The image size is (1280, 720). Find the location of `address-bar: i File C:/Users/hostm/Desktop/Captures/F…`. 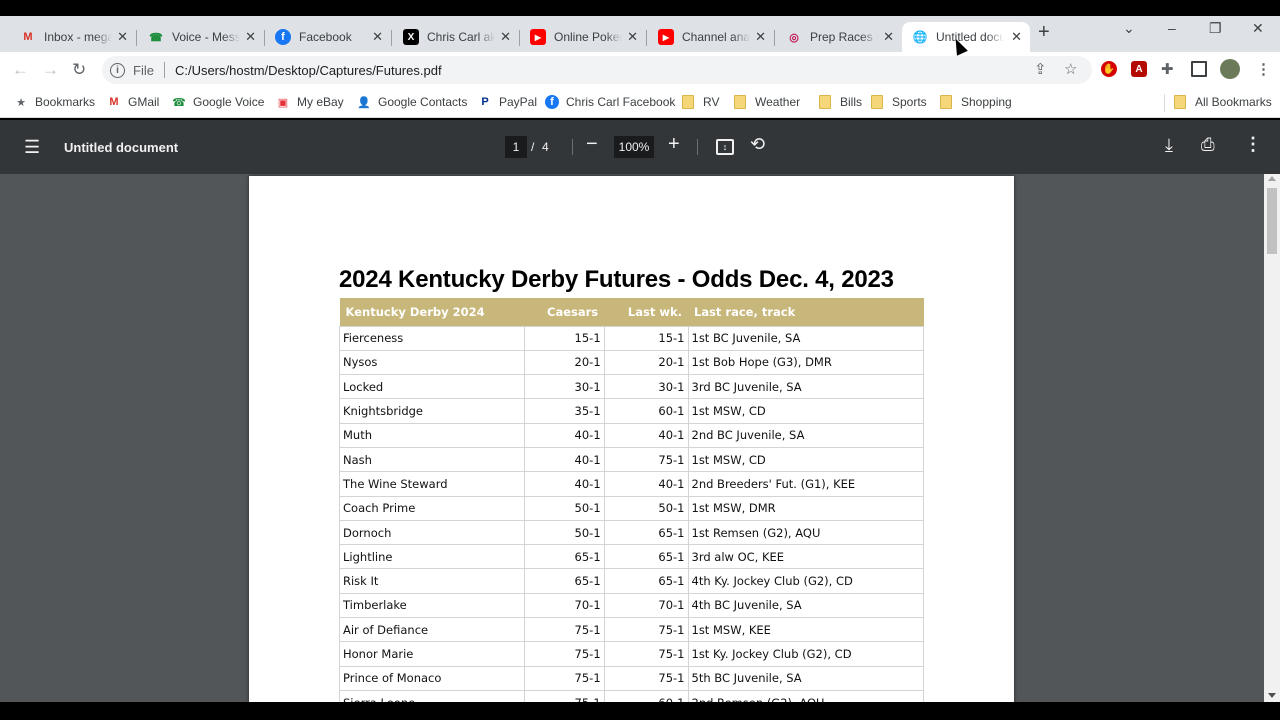

address-bar: i File C:/Users/hostm/Desktop/Captures/F… is located at coordinates (597, 70).